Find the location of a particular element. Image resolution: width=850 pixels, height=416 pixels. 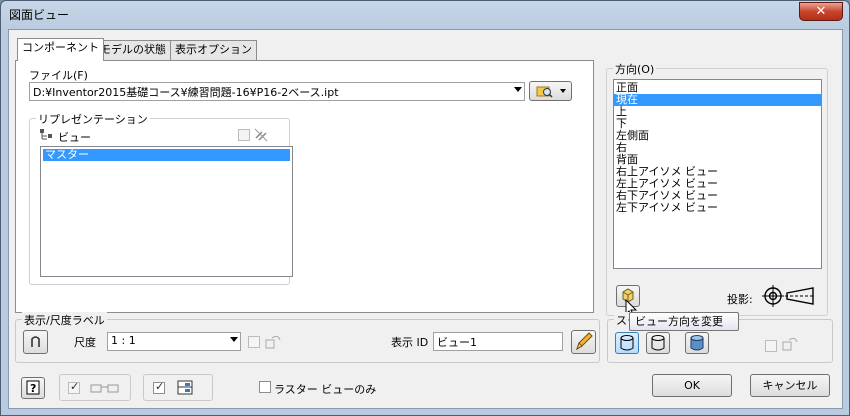

list-item: 現在 is located at coordinates (717, 100).